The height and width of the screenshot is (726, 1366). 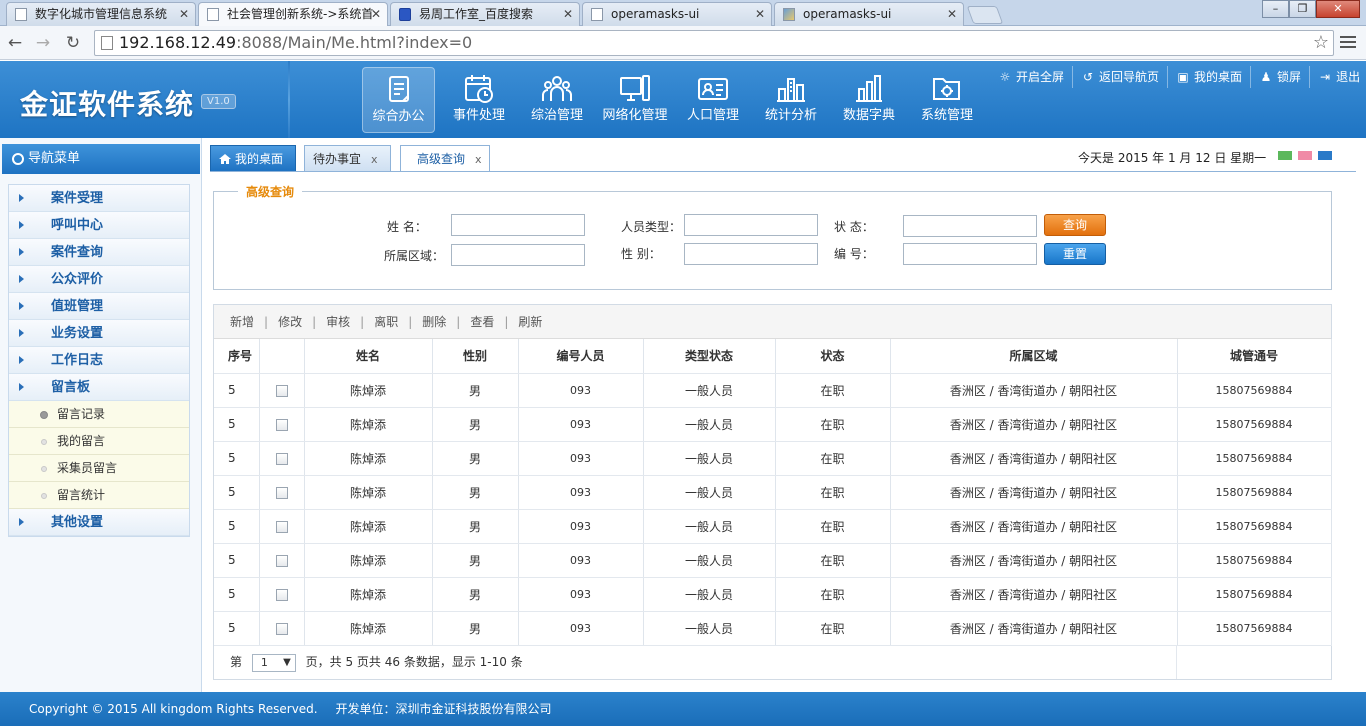 I want to click on col-header-name: 姓名, so click(x=368, y=356).